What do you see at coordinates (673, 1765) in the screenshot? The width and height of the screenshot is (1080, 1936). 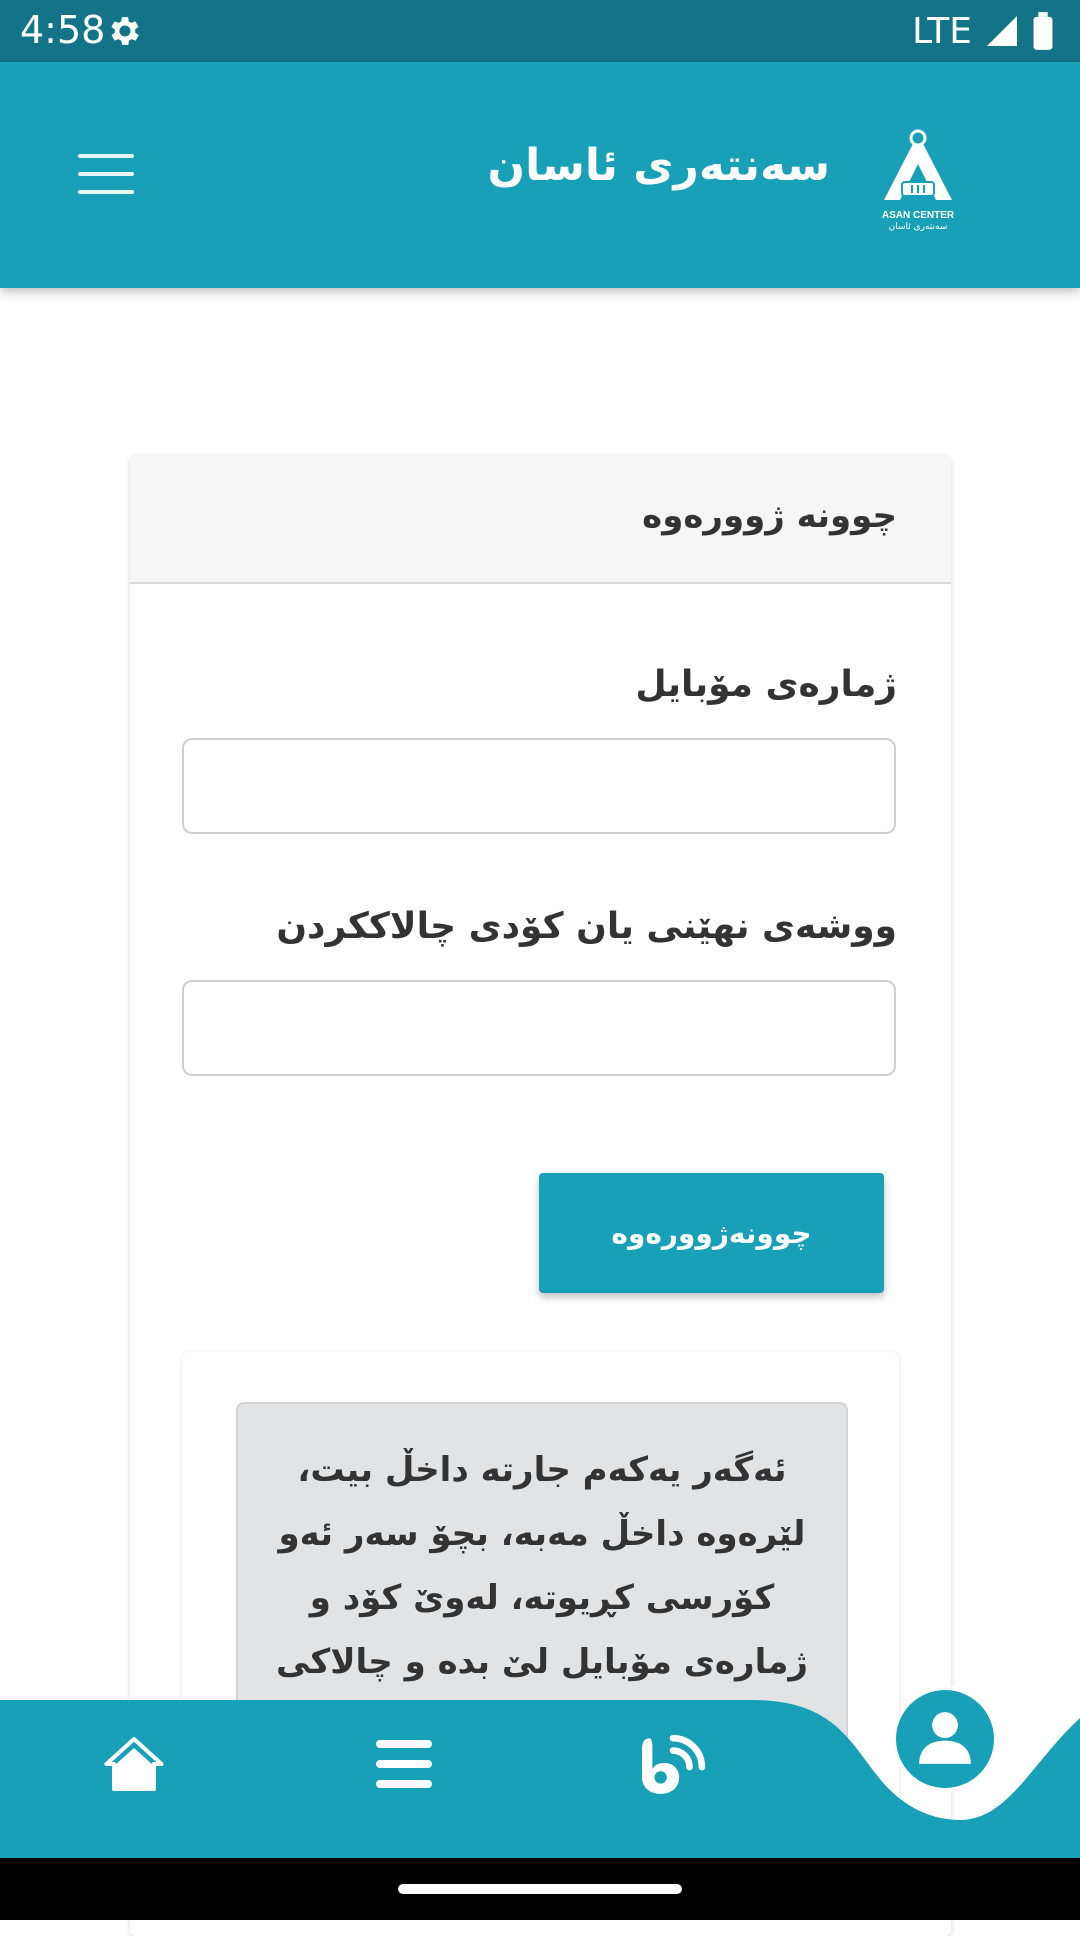 I see `contact-icon` at bounding box center [673, 1765].